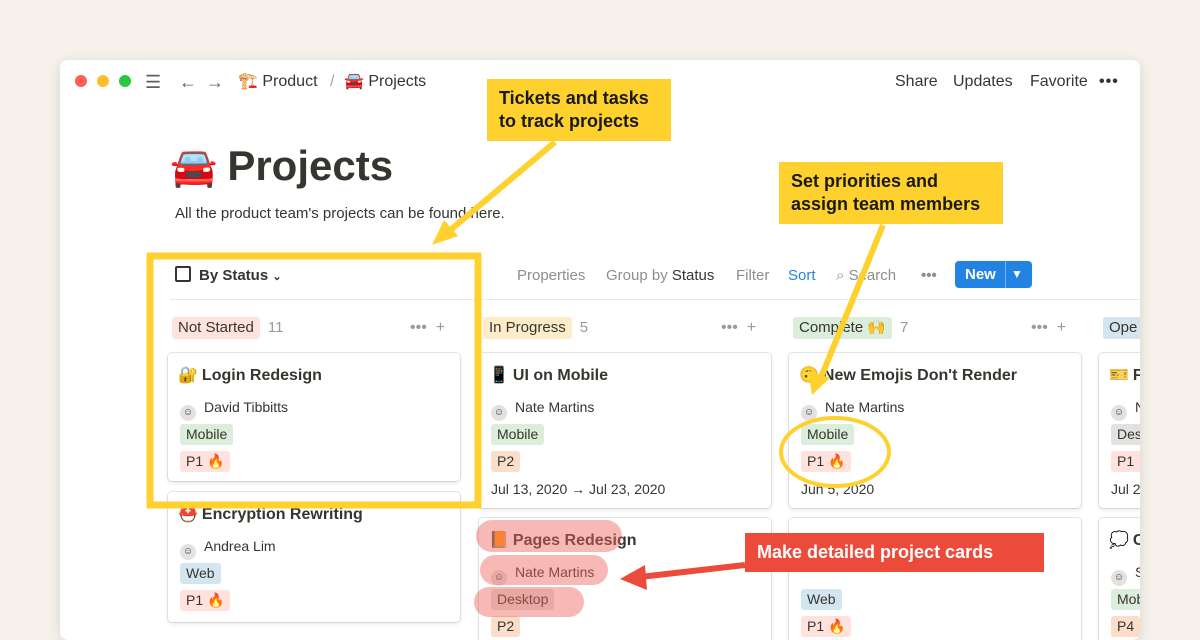 The width and height of the screenshot is (1200, 640). I want to click on callout-tickets: Tickets and tasks to track projects, so click(579, 110).